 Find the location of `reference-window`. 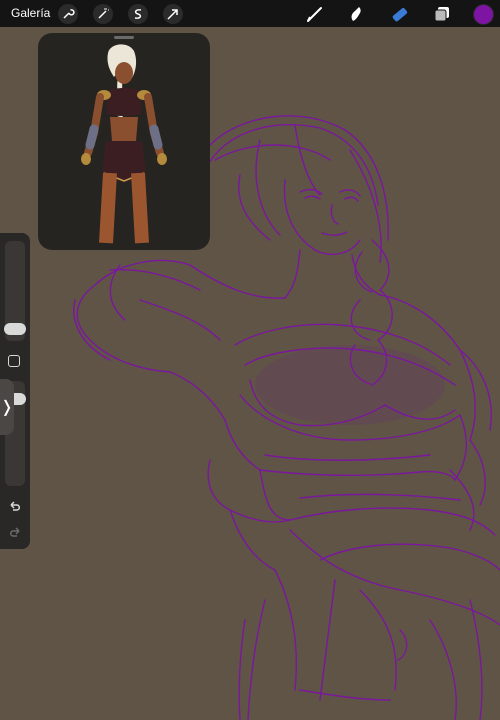

reference-window is located at coordinates (124, 141).